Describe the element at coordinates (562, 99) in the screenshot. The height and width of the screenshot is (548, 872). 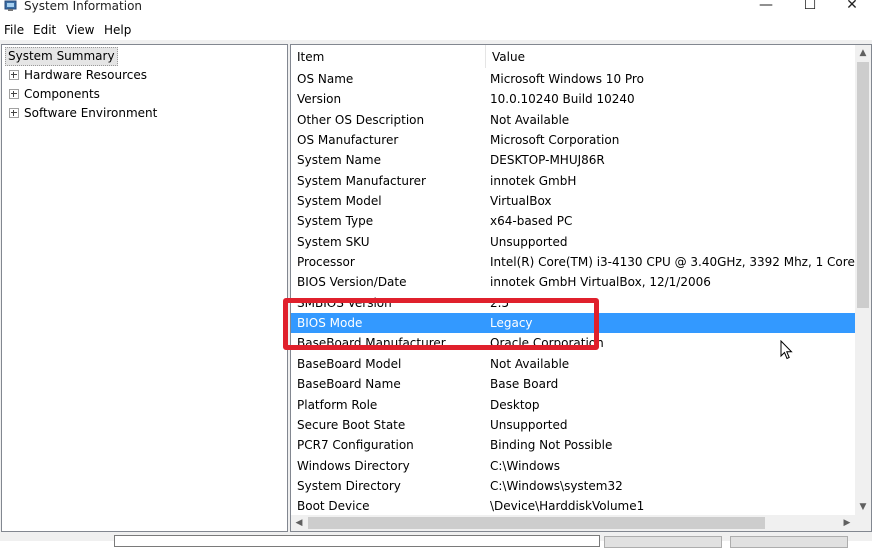
I see `row-value-cell: 10.0.10240 Build 10240` at that location.